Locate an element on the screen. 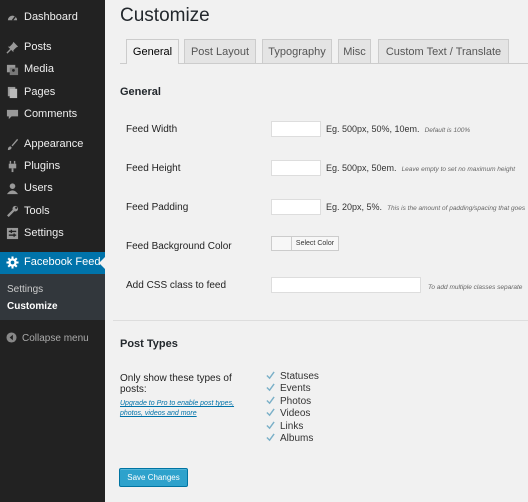 The height and width of the screenshot is (502, 528). css-class-note: To add multiple classes separate is located at coordinates (475, 287).